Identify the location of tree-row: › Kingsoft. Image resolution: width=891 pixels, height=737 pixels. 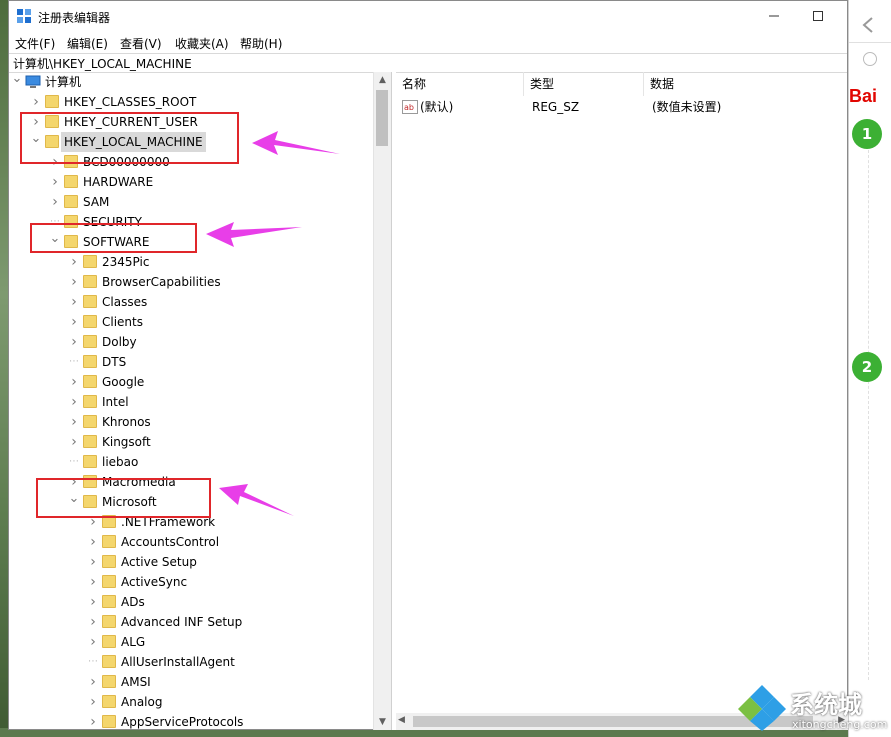
(191, 442).